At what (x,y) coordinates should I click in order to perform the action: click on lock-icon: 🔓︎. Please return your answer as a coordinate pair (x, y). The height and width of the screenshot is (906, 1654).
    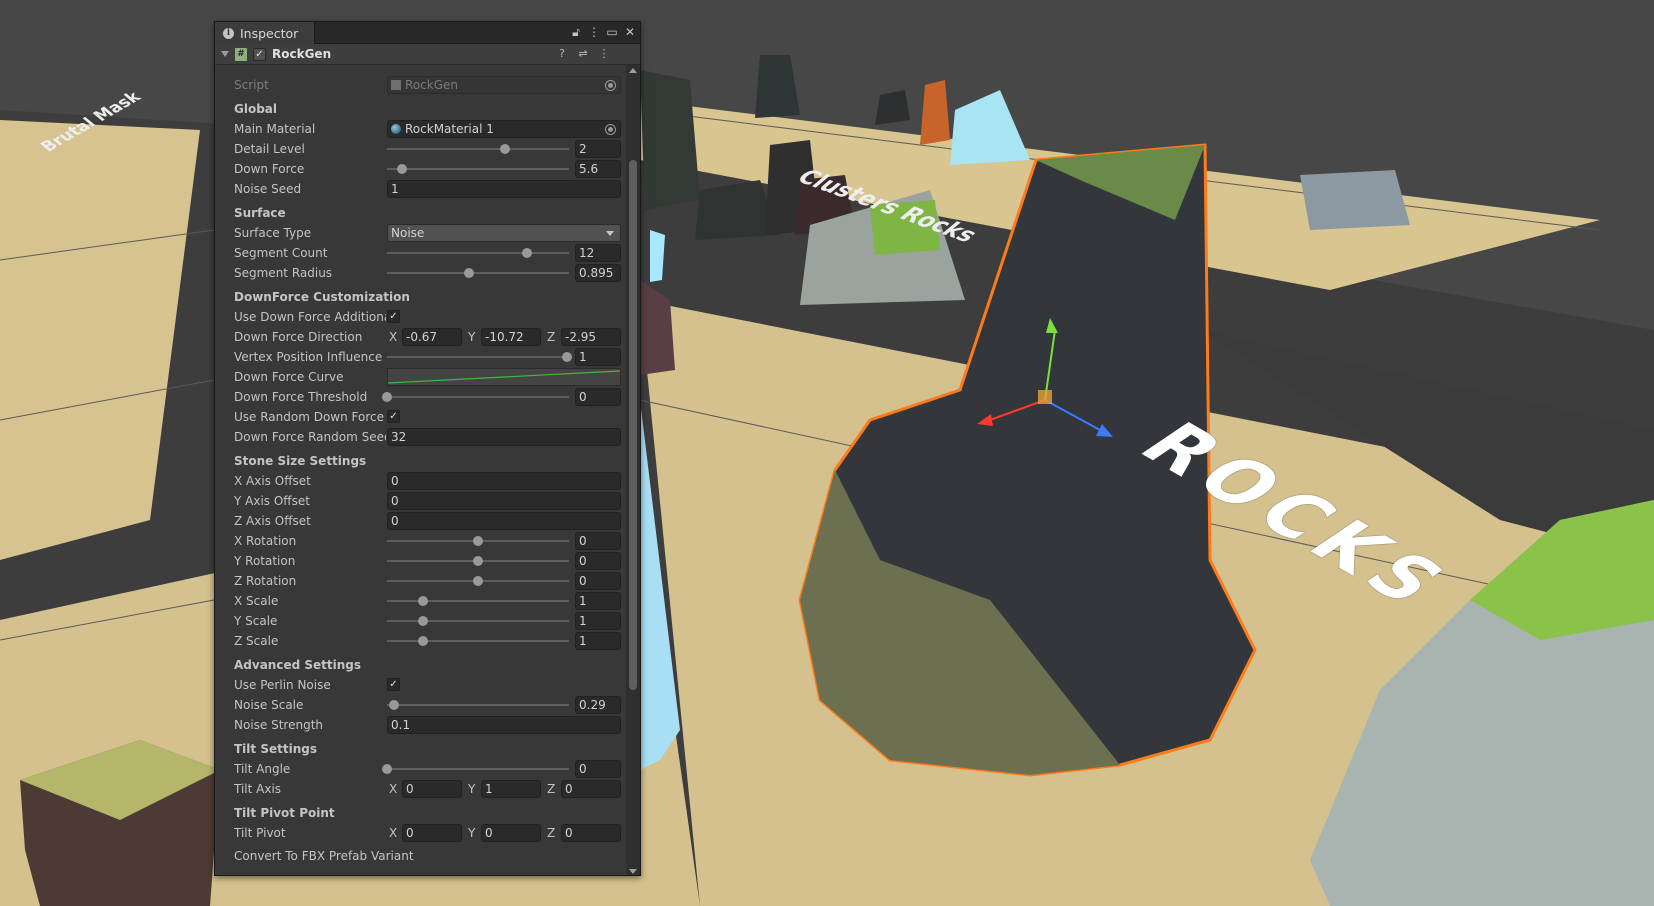
    Looking at the image, I should click on (576, 32).